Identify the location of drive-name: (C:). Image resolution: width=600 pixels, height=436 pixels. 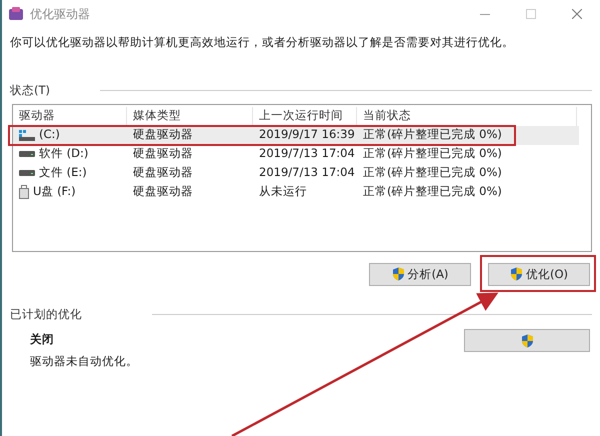
(49, 135).